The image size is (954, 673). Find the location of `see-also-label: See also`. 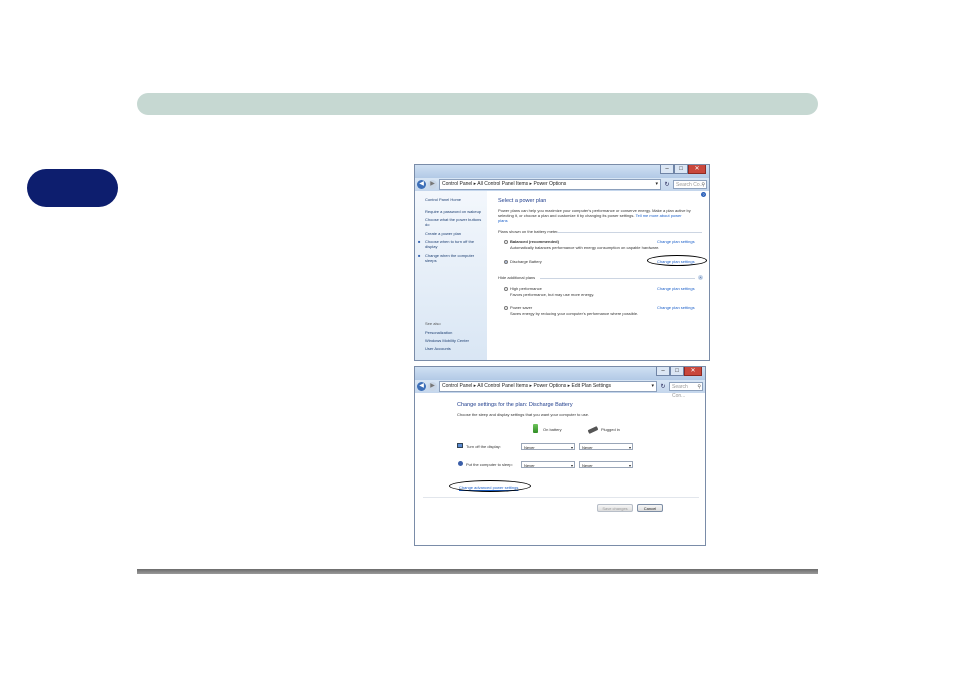

see-also-label: See also is located at coordinates (433, 323).